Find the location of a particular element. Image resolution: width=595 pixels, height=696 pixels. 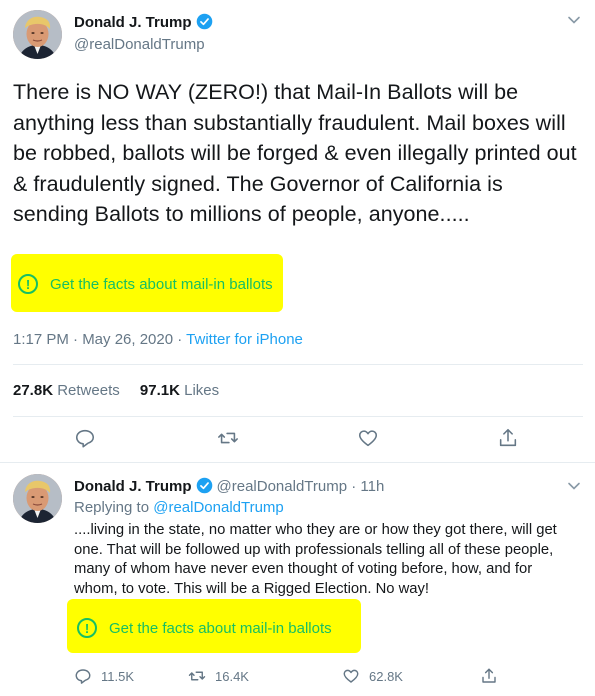

retweets-count: 27.8K is located at coordinates (33, 390).